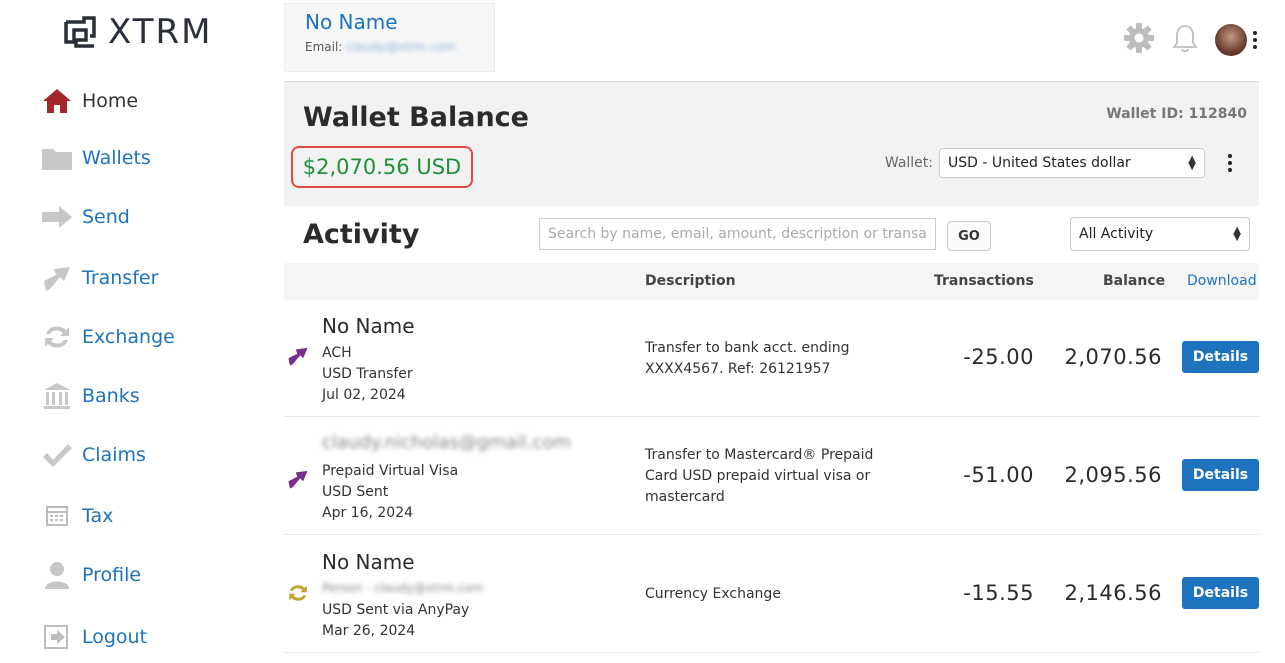  Describe the element at coordinates (80, 32) in the screenshot. I see `xtrm-logo-icon` at that location.